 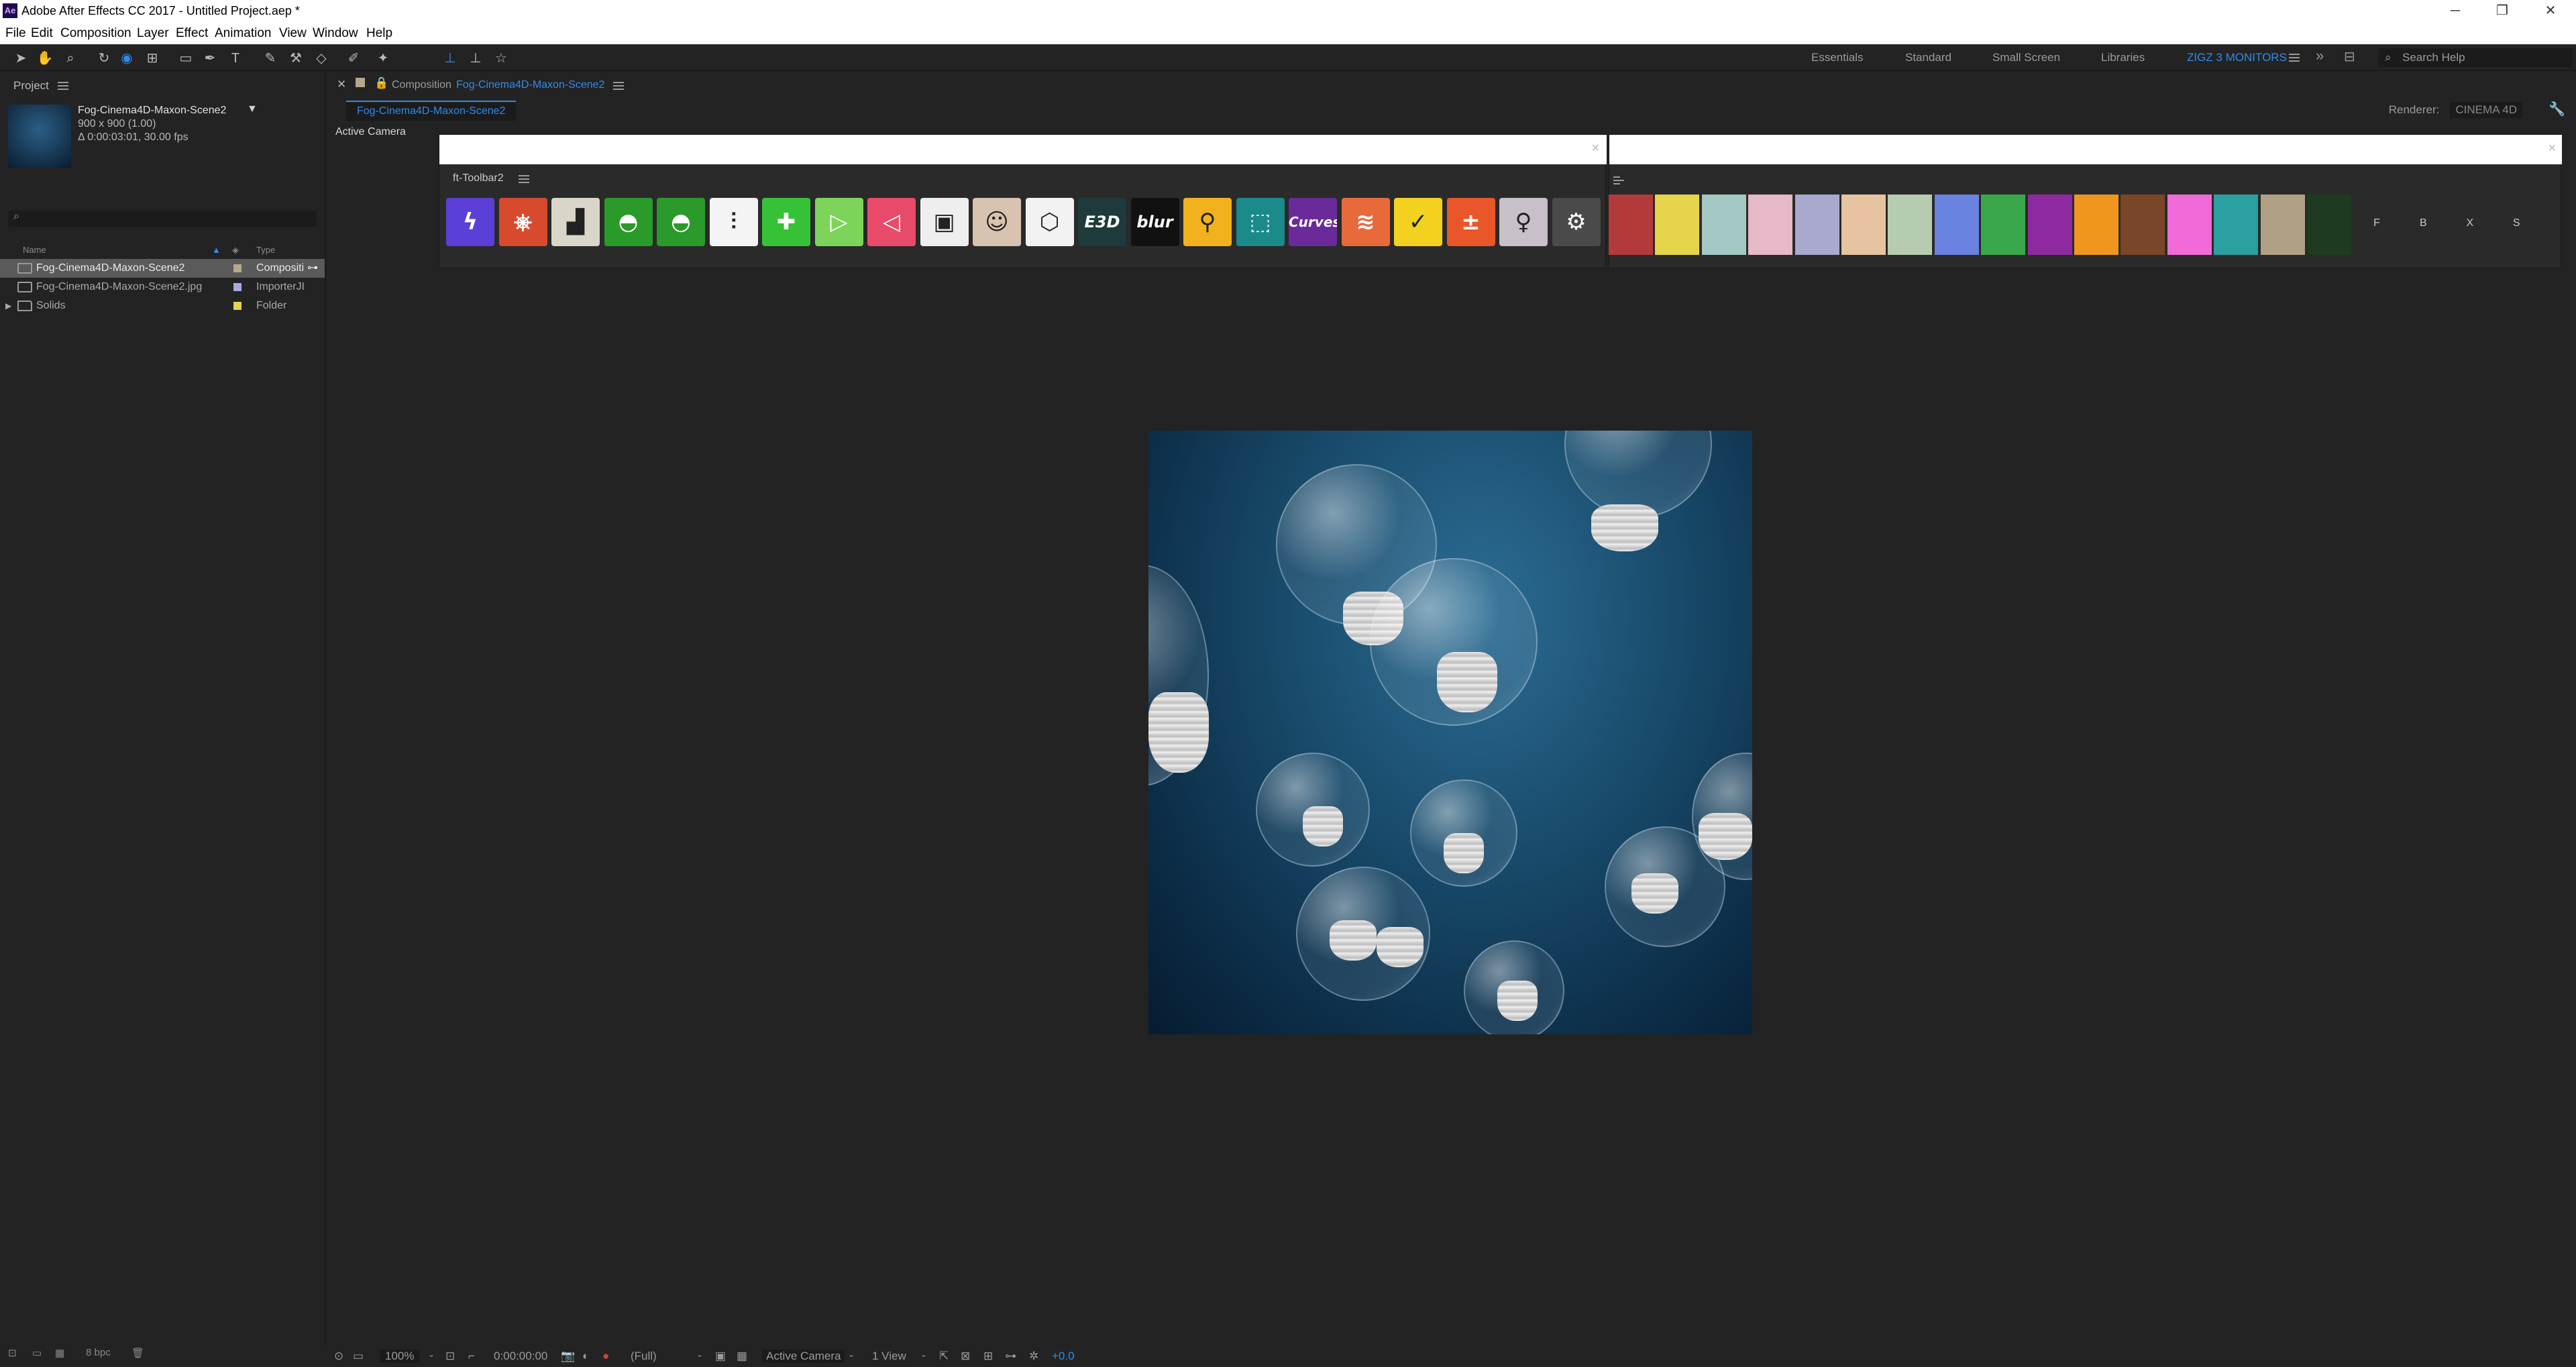 I want to click on new-folder-icon: ▭, so click(x=37, y=1353).